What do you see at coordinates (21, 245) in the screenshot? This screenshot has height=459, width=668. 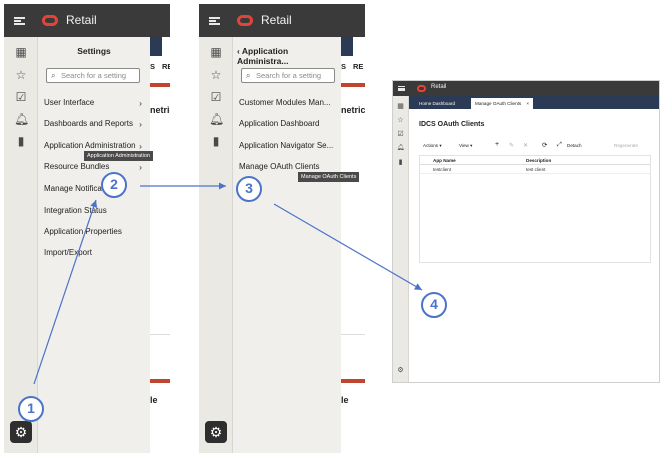 I see `side-rail: ▦ ☆ ☑ 🔔︎ ▮ ⚙` at bounding box center [21, 245].